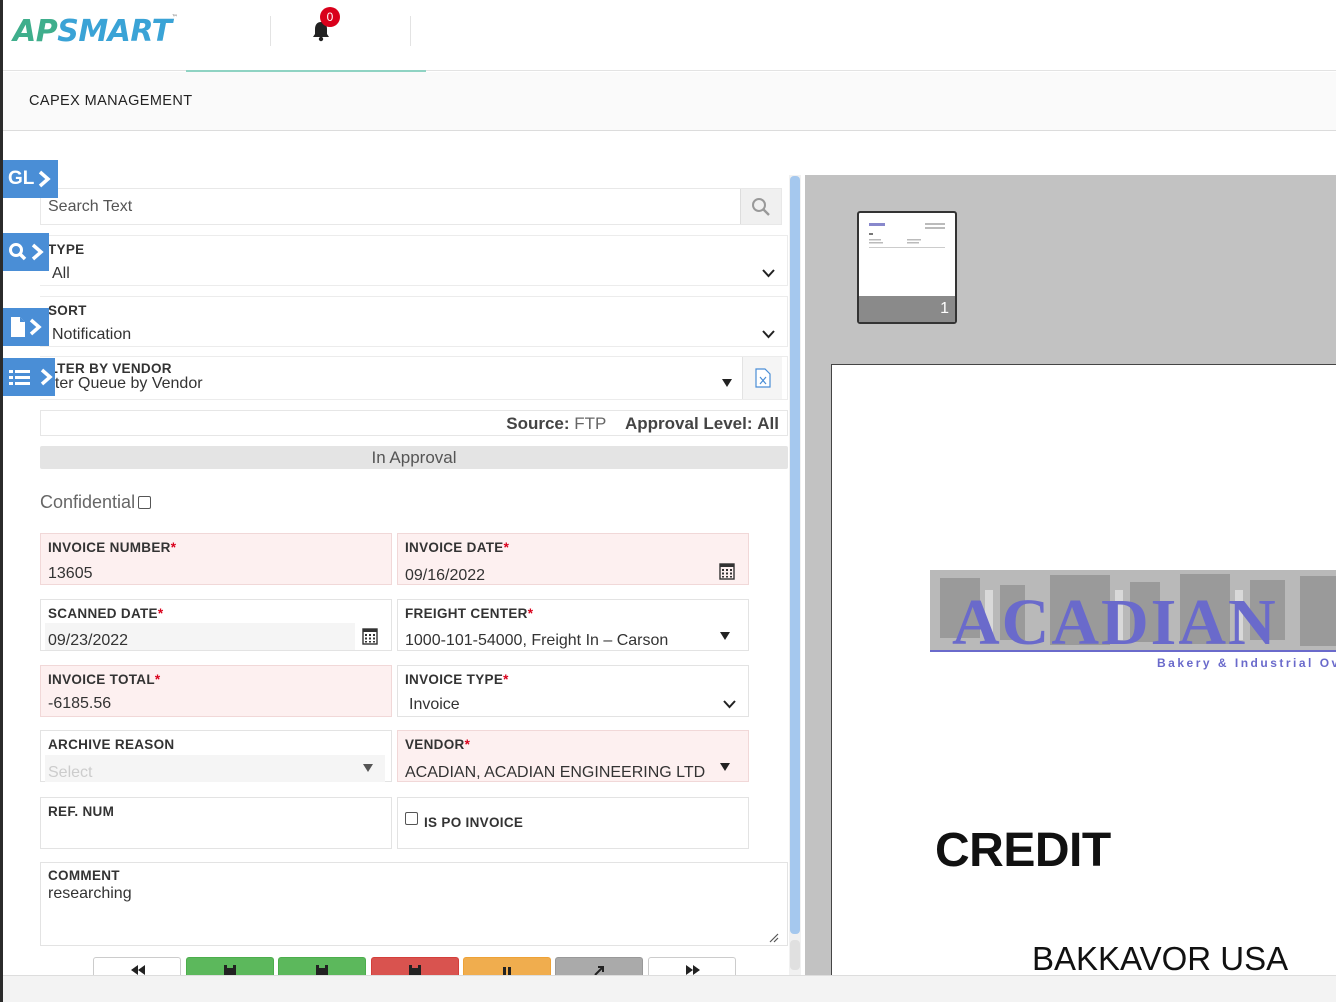 The height and width of the screenshot is (1002, 1336). I want to click on save-approve-button, so click(322, 966).